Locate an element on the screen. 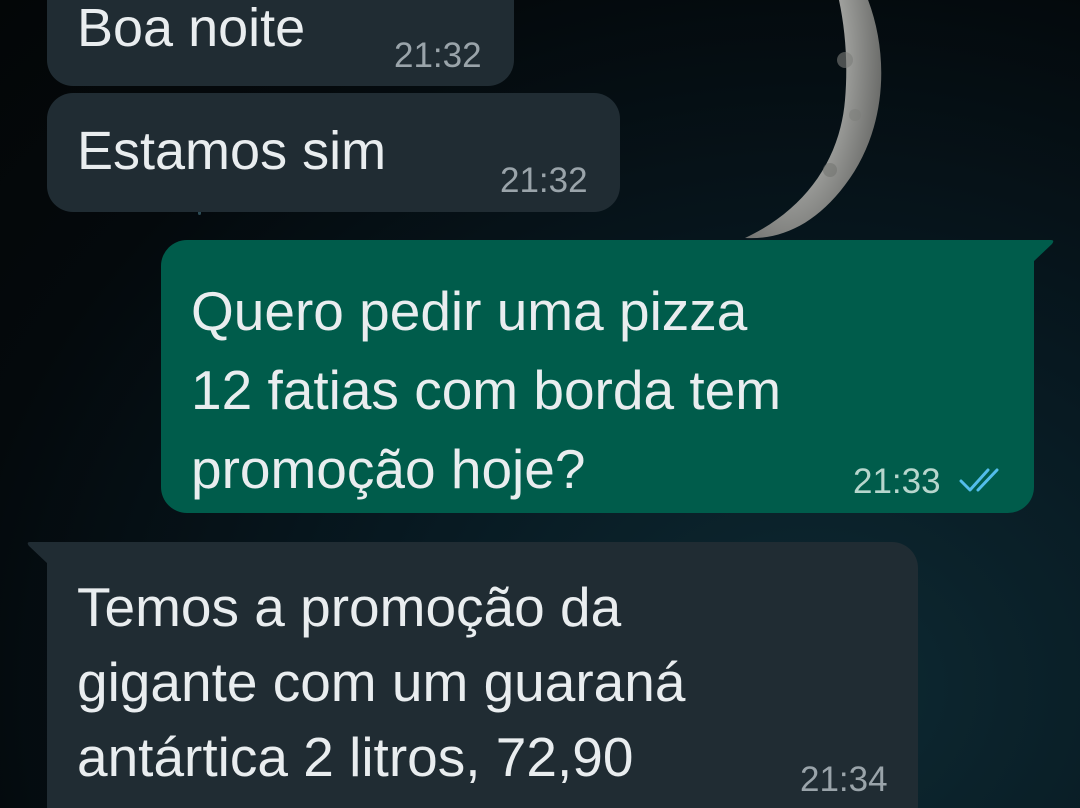  message-bubble-incoming: Boa noite 21:32 is located at coordinates (280, 43).